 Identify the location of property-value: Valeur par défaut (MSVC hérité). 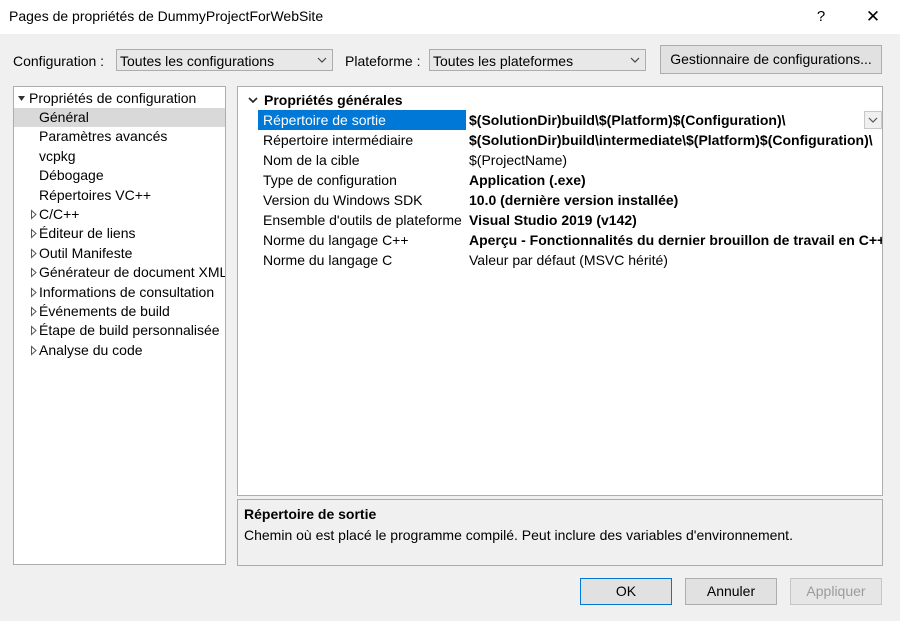
(675, 260).